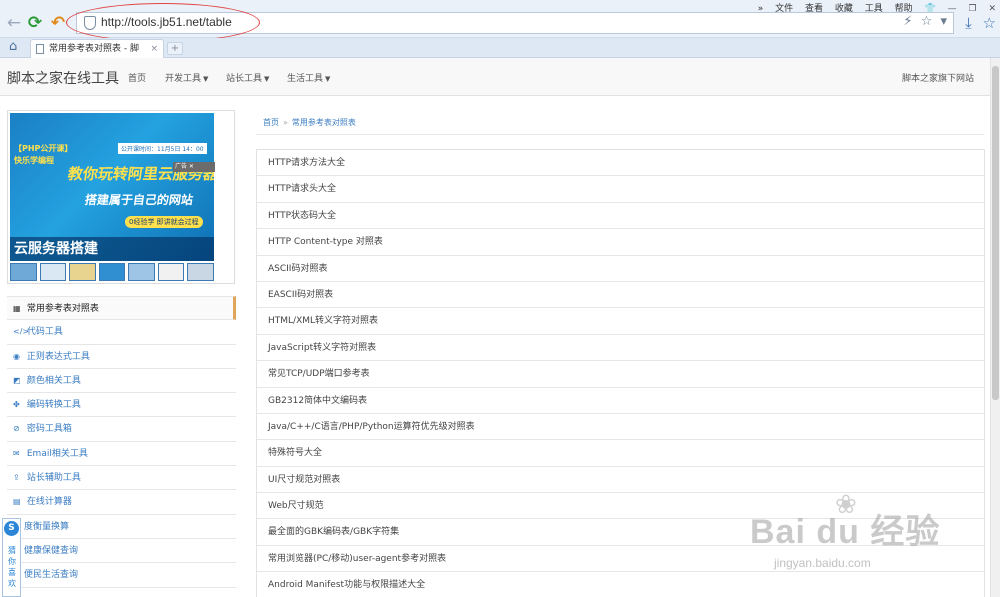 The height and width of the screenshot is (597, 1000). Describe the element at coordinates (495, 77) in the screenshot. I see `site-header: 脚本之家在线工具 首页 开发工具 ▼ 站长工具 ▼ 生活工具 ▼ 脚本之家旗下网站` at that location.